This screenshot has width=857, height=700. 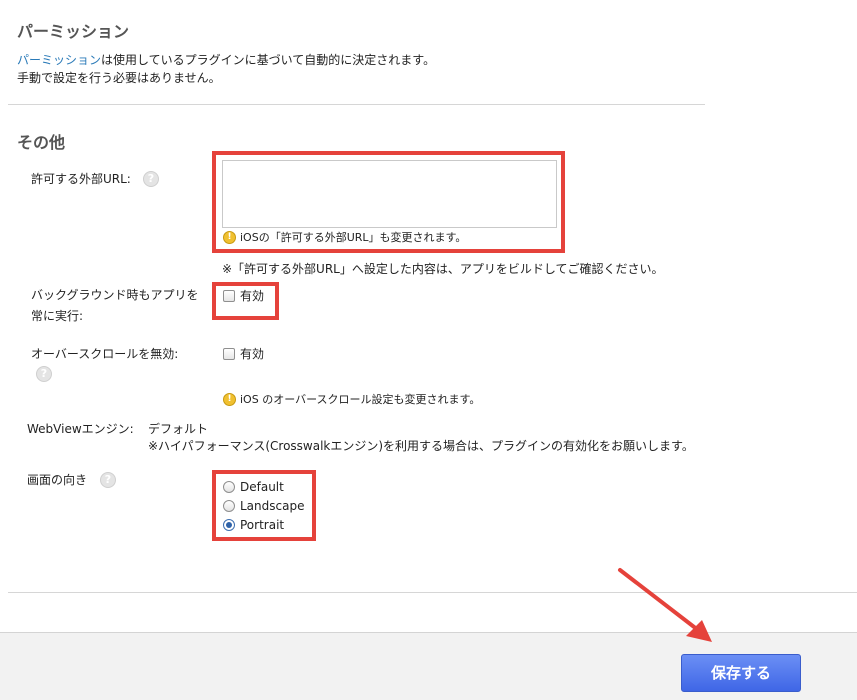 I want to click on overscroll-ios-note: iOS のオーバースクロール設定も変更されます。, so click(x=360, y=399).